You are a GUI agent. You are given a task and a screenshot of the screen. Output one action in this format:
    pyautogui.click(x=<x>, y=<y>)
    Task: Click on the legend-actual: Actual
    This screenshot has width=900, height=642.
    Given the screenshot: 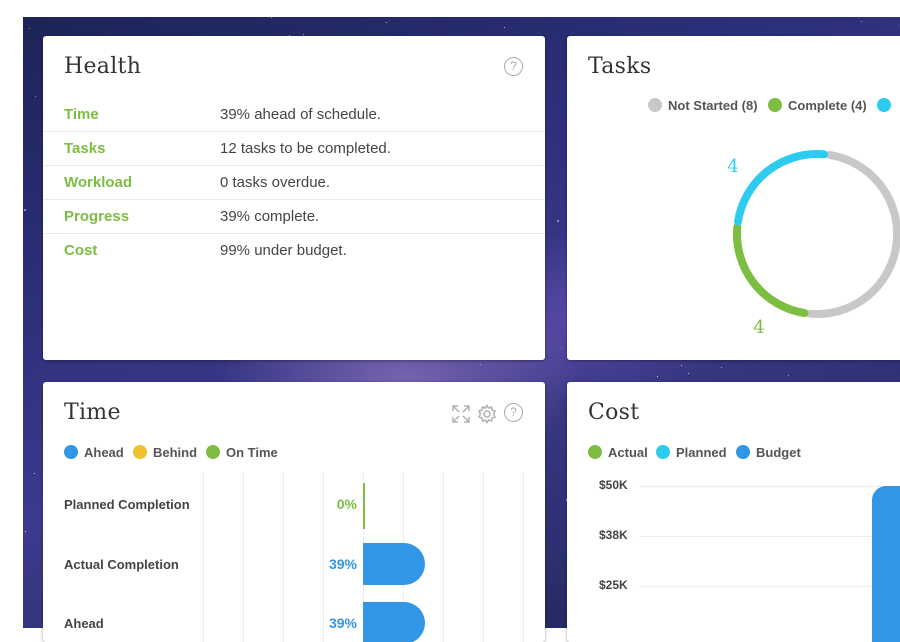 What is the action you would take?
    pyautogui.click(x=618, y=452)
    